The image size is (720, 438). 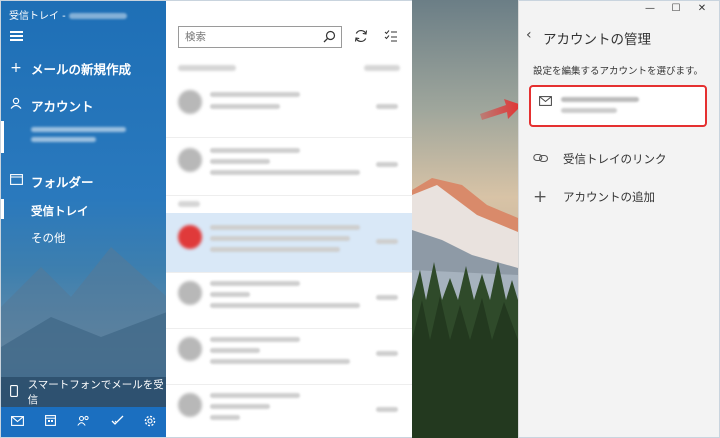 I want to click on search-icon, so click(x=329, y=38).